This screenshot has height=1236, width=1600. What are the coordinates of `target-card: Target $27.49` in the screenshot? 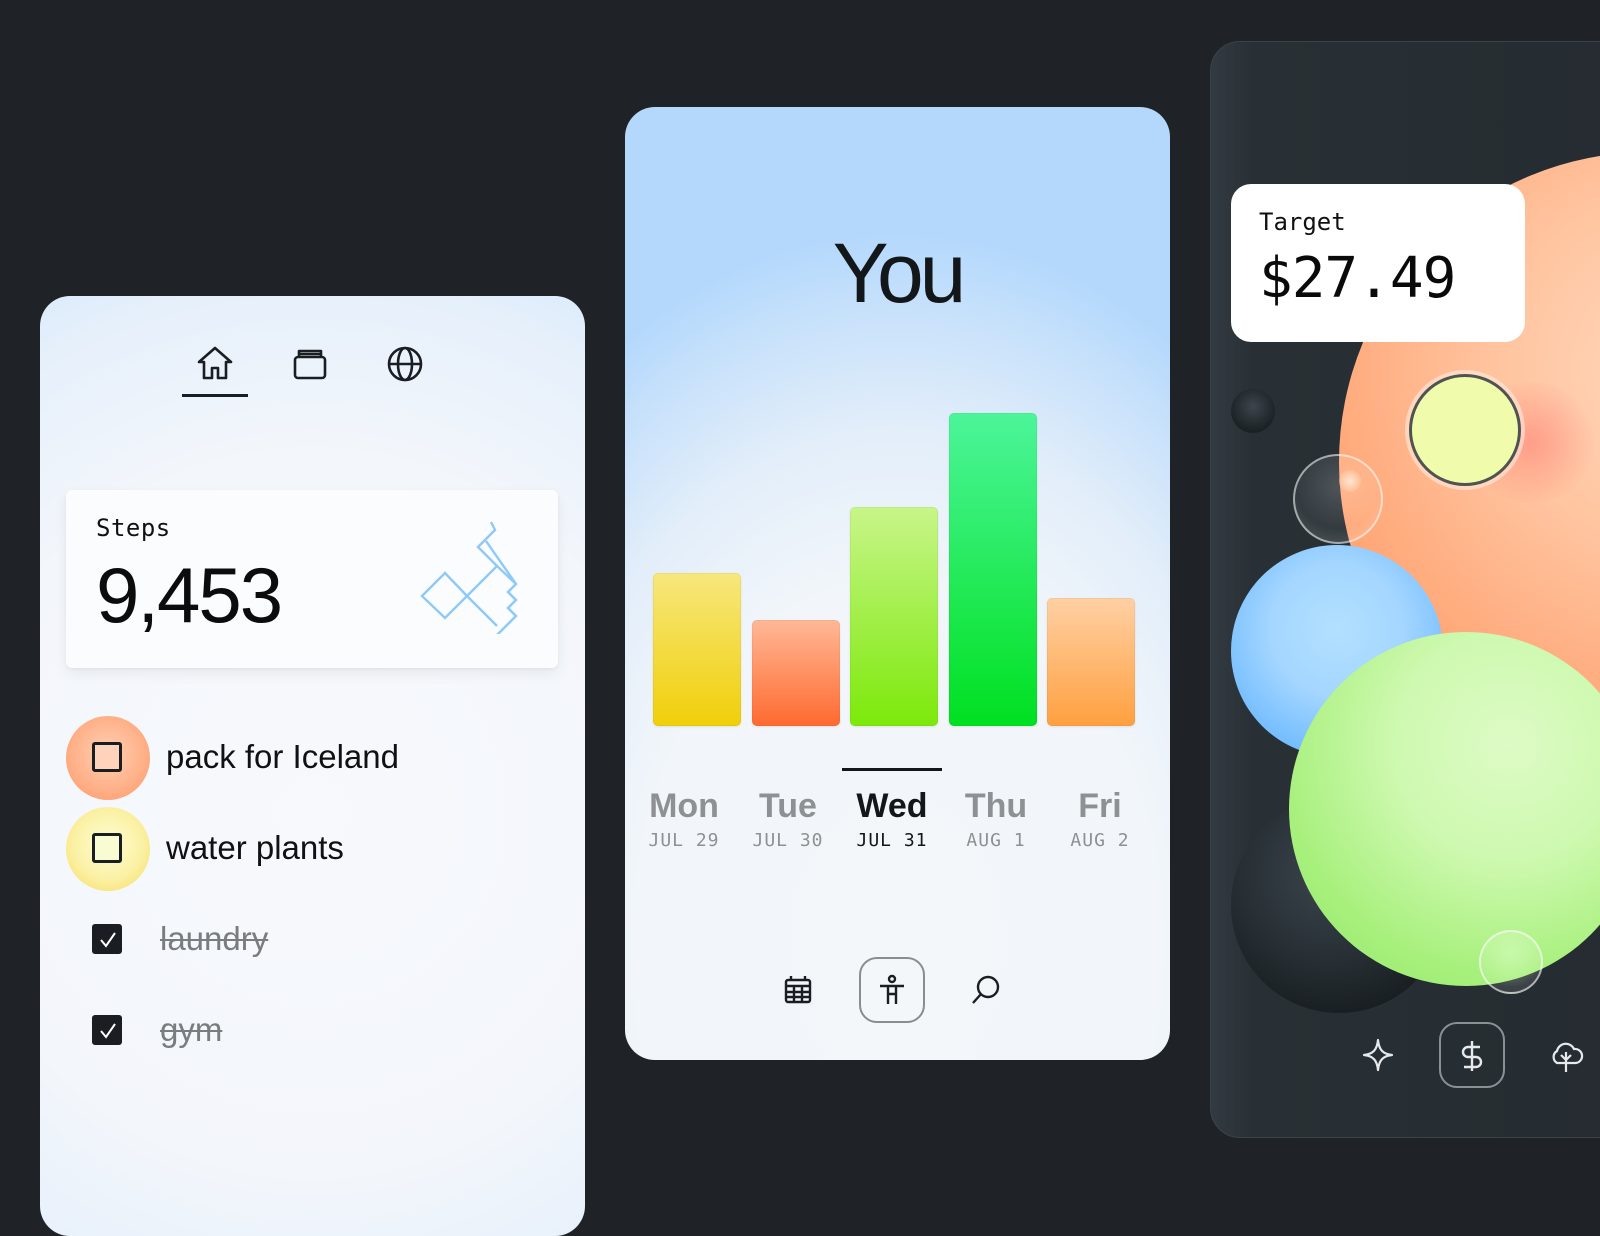 It's located at (1378, 263).